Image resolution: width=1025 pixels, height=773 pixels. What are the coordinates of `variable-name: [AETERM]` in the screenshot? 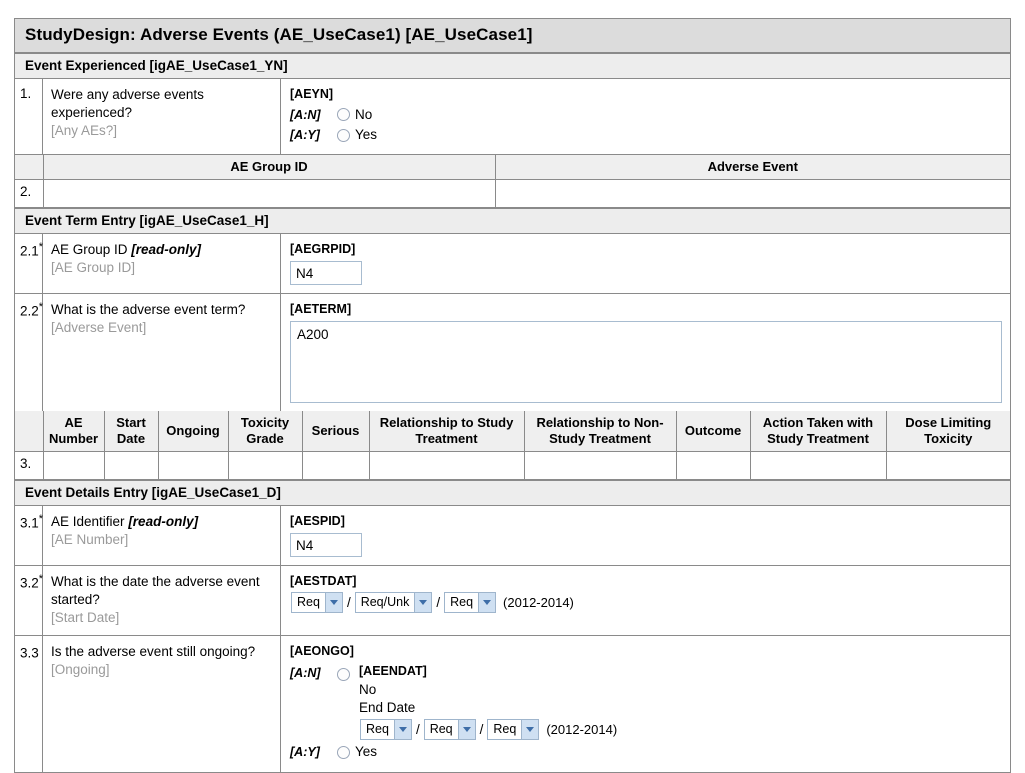 It's located at (321, 309).